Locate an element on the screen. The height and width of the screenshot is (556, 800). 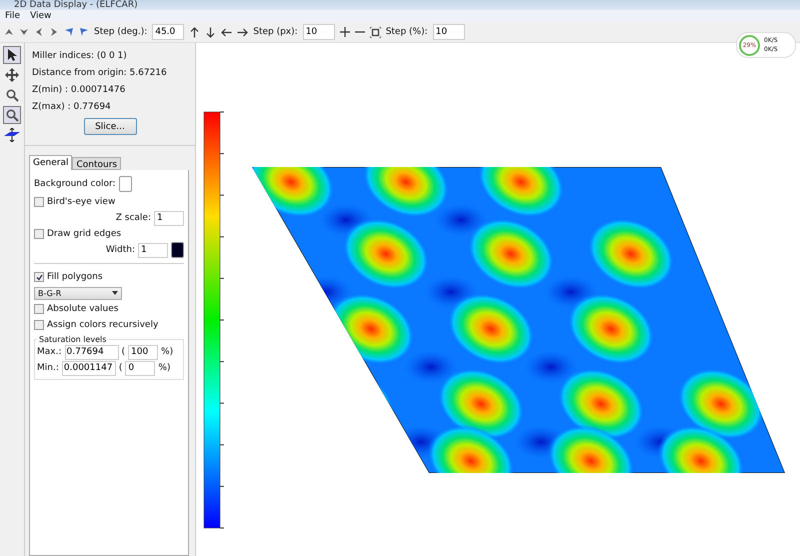
down-arrow-icon is located at coordinates (210, 32).